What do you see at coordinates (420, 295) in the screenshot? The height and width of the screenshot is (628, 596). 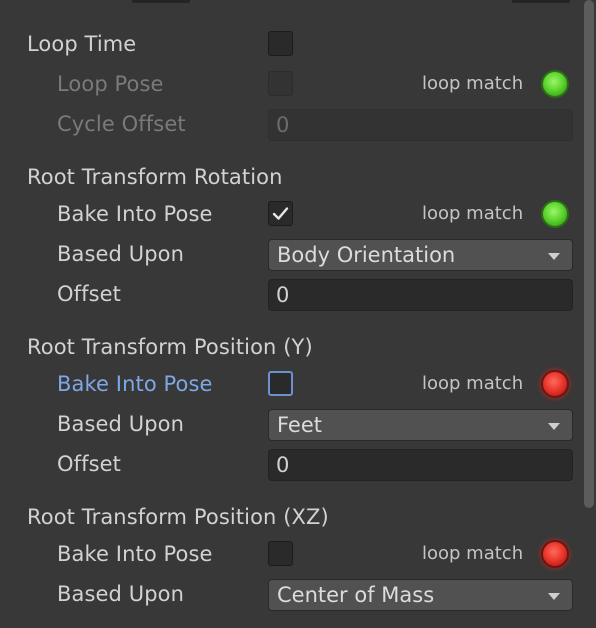 I see `rotation-offset-field: 0` at bounding box center [420, 295].